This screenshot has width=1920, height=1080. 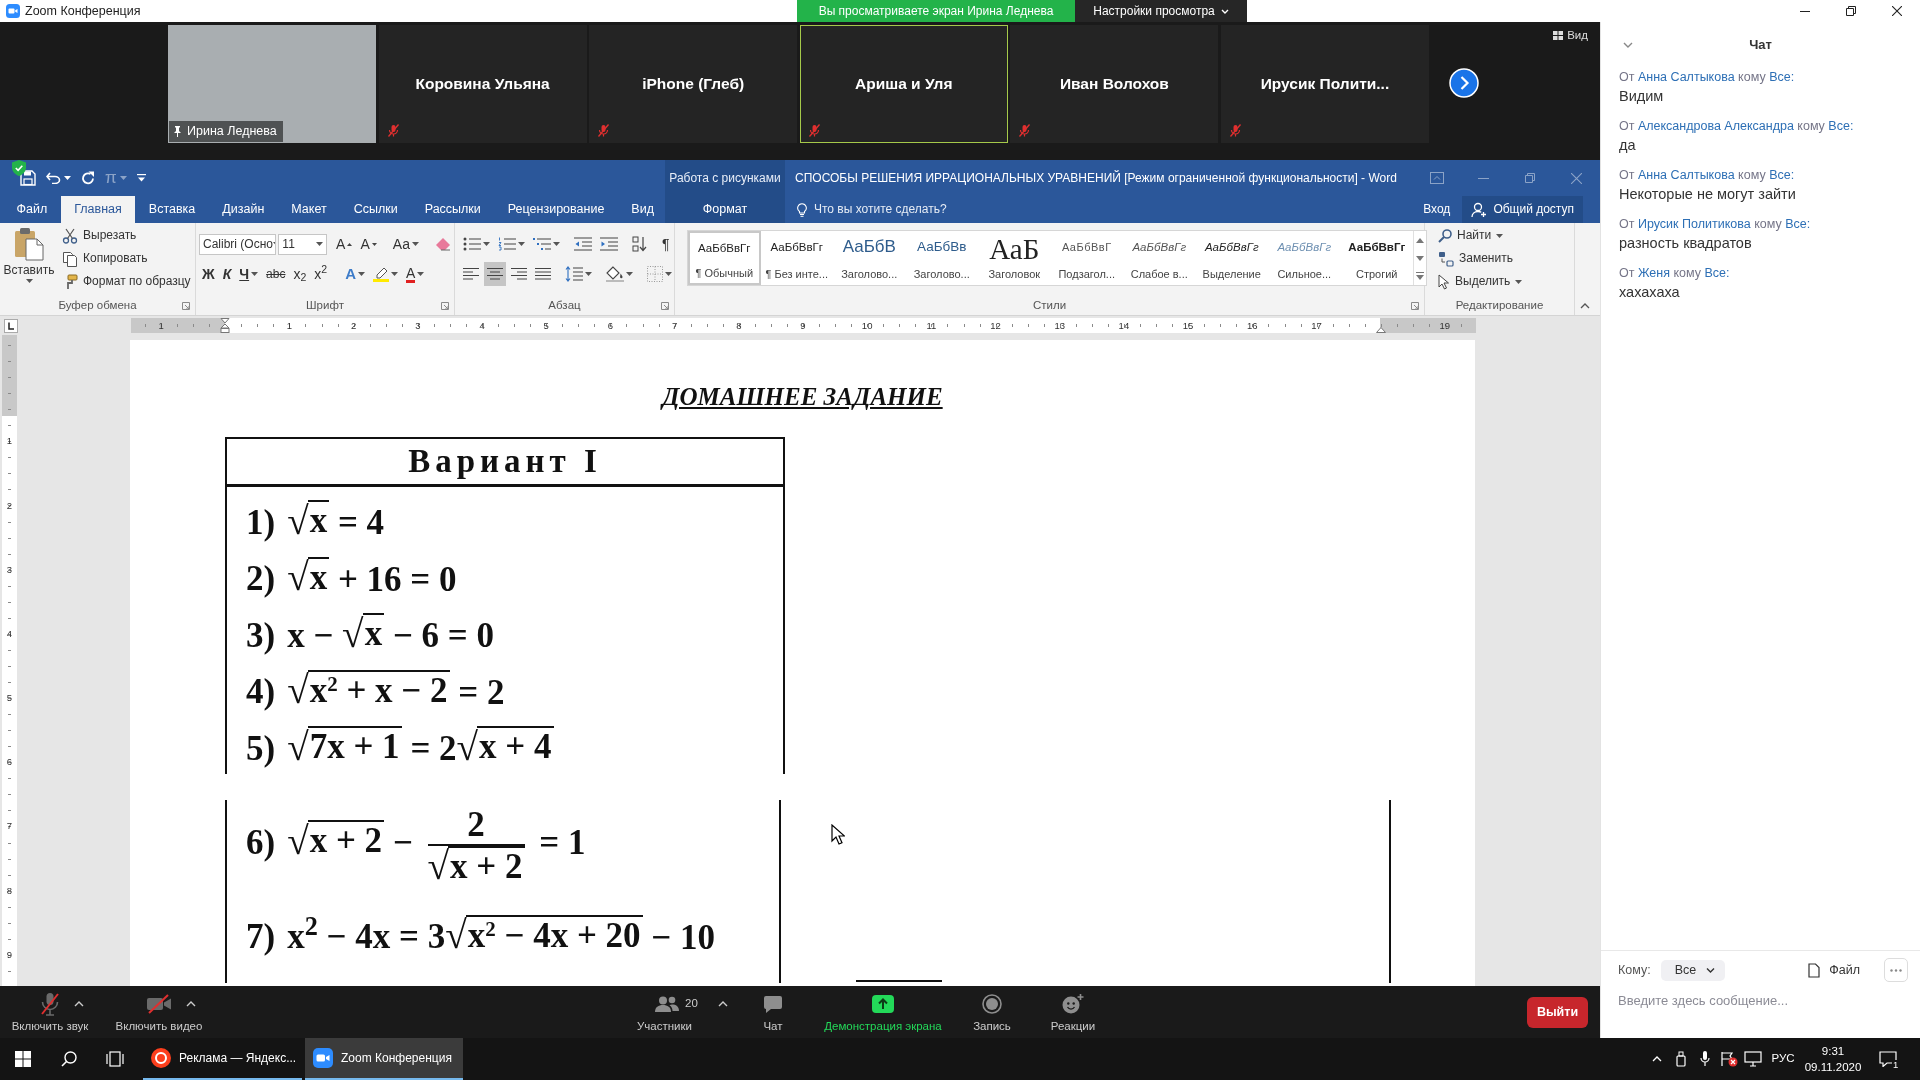 What do you see at coordinates (1437, 209) in the screenshot?
I see `sign-in-link: Вход` at bounding box center [1437, 209].